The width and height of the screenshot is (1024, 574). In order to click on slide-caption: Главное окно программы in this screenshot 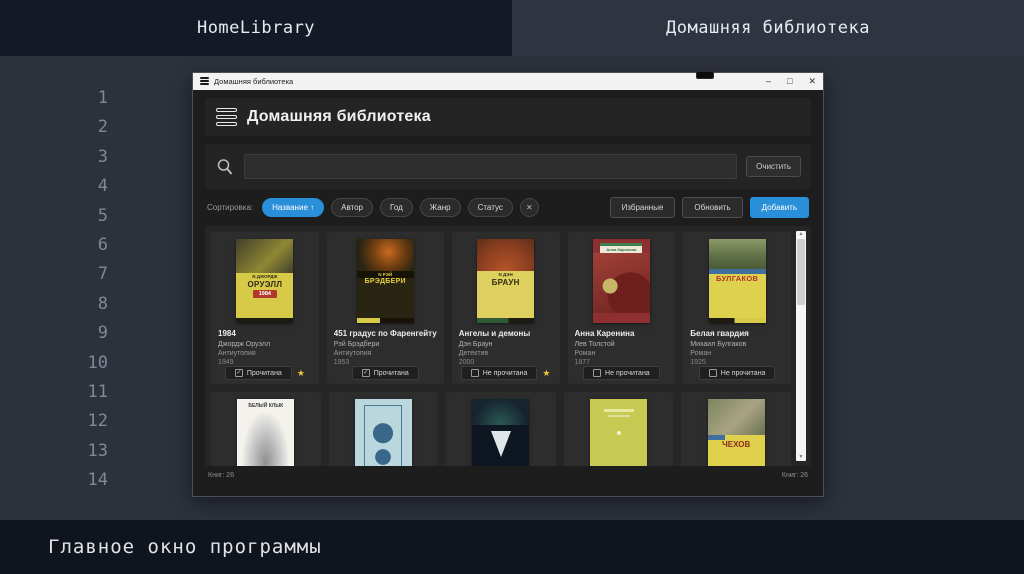, I will do `click(185, 547)`.